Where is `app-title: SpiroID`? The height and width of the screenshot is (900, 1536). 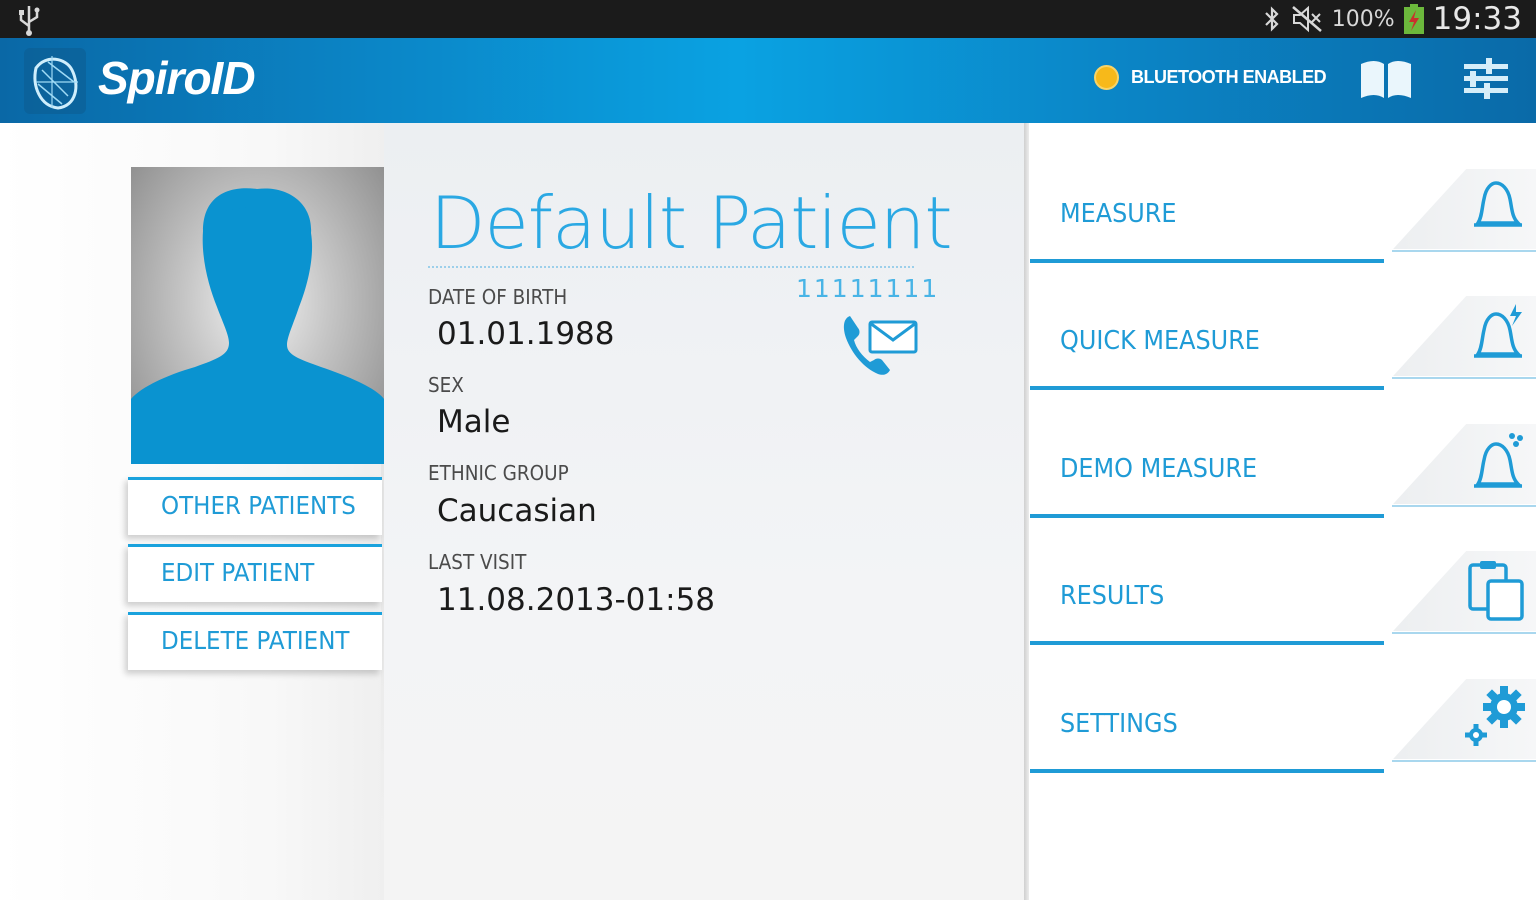
app-title: SpiroID is located at coordinates (177, 78).